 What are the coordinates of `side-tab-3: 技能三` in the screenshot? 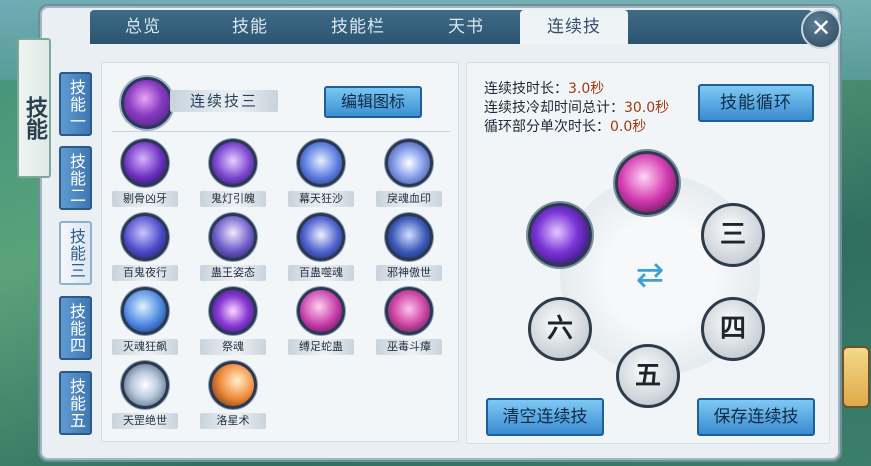 It's located at (75, 253).